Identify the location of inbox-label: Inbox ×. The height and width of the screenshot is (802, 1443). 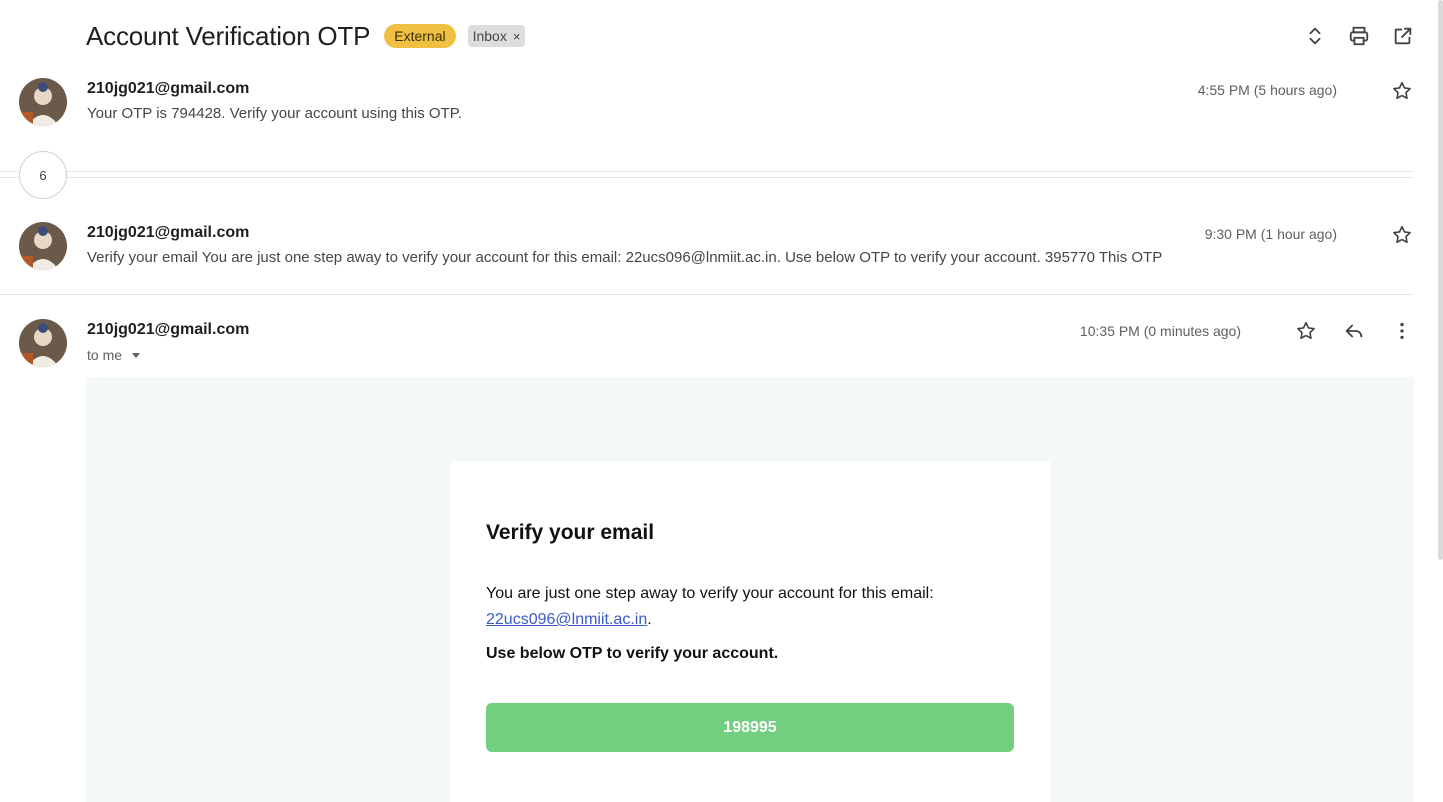
(496, 36).